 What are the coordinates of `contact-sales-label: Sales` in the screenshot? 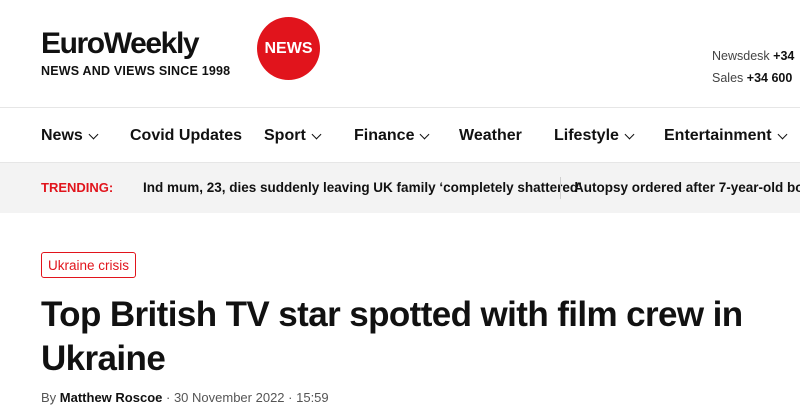 It's located at (728, 78).